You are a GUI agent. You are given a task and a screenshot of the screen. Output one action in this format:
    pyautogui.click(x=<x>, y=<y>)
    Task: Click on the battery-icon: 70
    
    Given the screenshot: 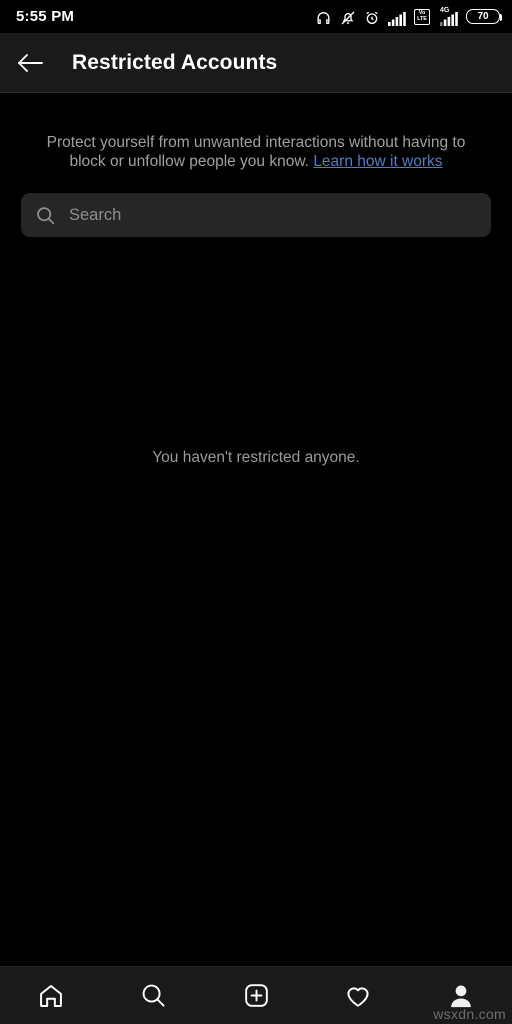 What is the action you would take?
    pyautogui.click(x=484, y=16)
    